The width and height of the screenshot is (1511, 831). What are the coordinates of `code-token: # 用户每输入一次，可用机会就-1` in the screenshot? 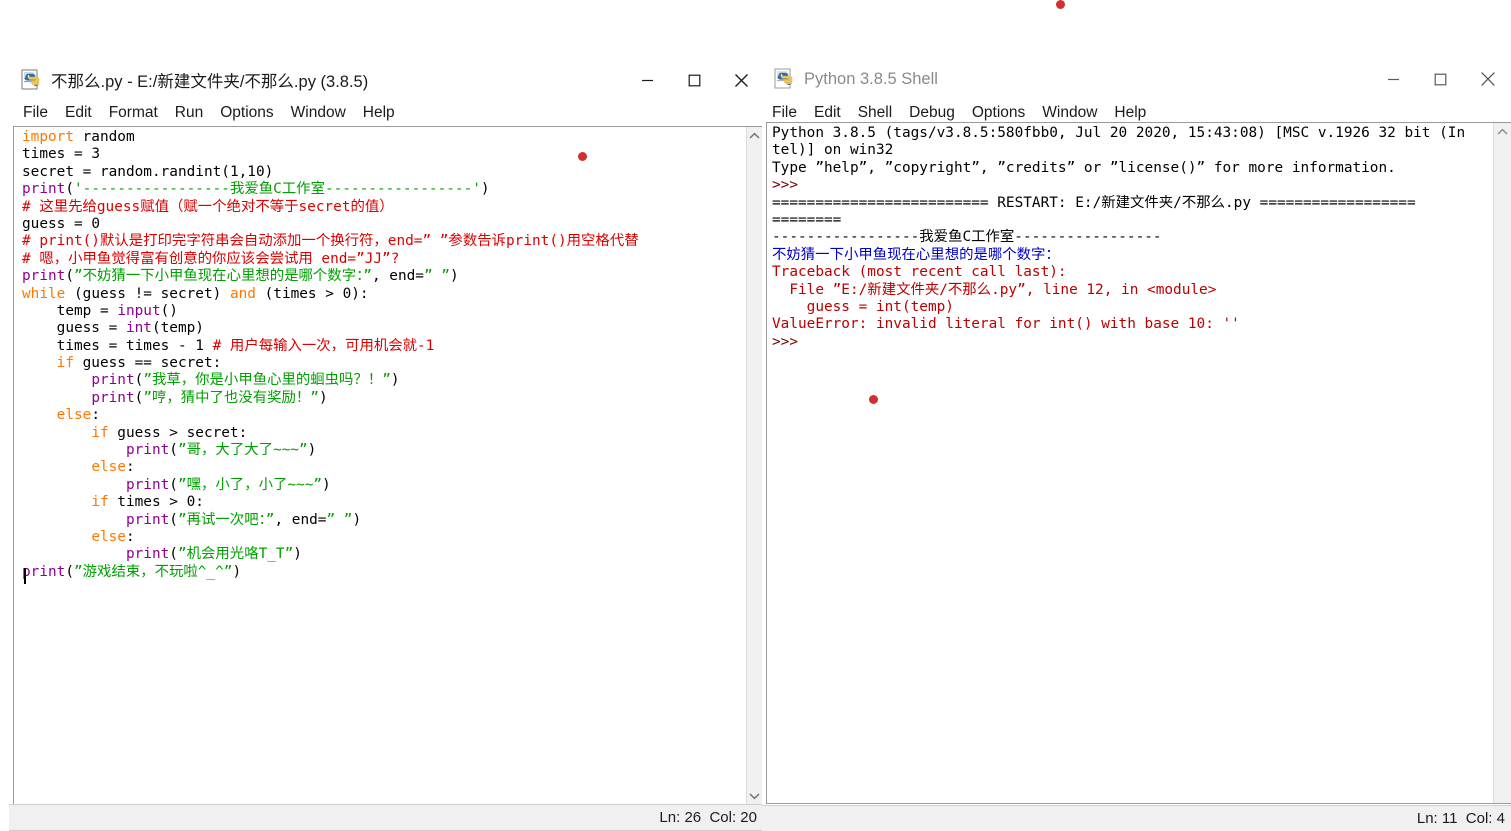 It's located at (323, 345).